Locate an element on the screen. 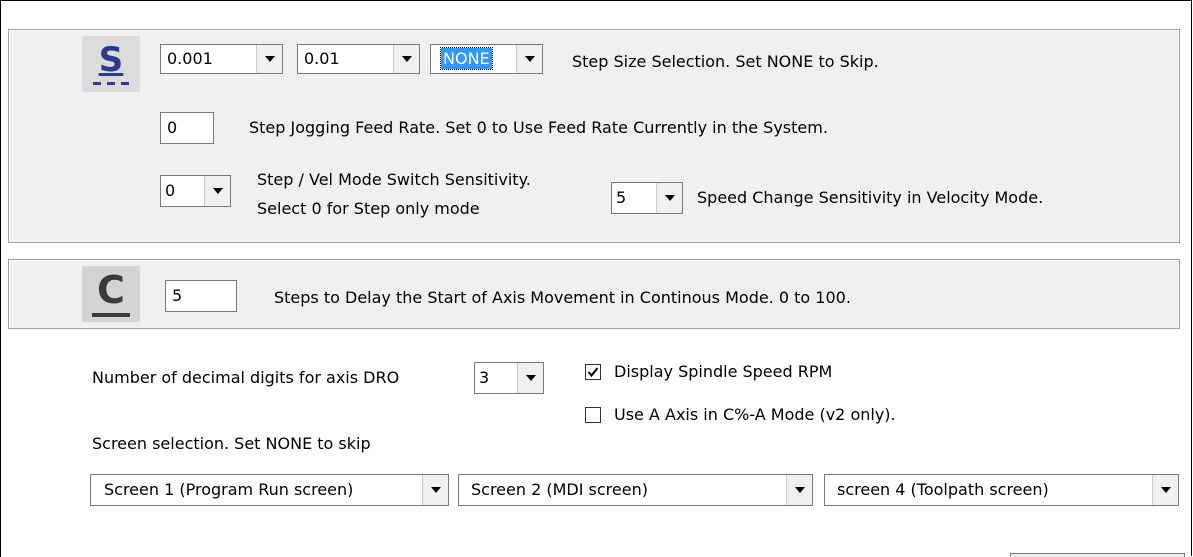 This screenshot has height=557, width=1193. continuous-delay-input: 5 is located at coordinates (201, 296).